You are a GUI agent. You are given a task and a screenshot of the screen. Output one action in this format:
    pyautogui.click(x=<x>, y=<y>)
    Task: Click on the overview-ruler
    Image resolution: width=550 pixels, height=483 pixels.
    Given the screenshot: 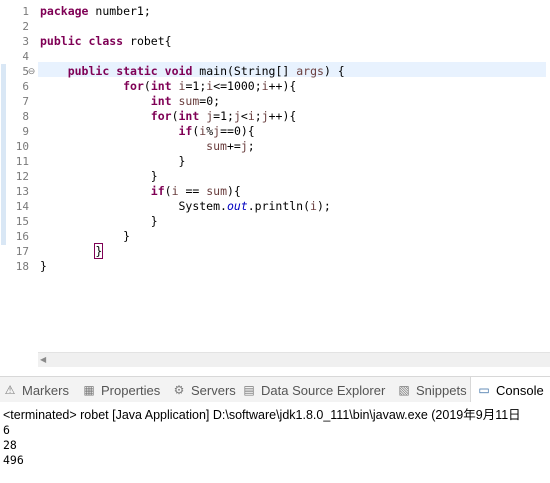 What is the action you would take?
    pyautogui.click(x=548, y=176)
    